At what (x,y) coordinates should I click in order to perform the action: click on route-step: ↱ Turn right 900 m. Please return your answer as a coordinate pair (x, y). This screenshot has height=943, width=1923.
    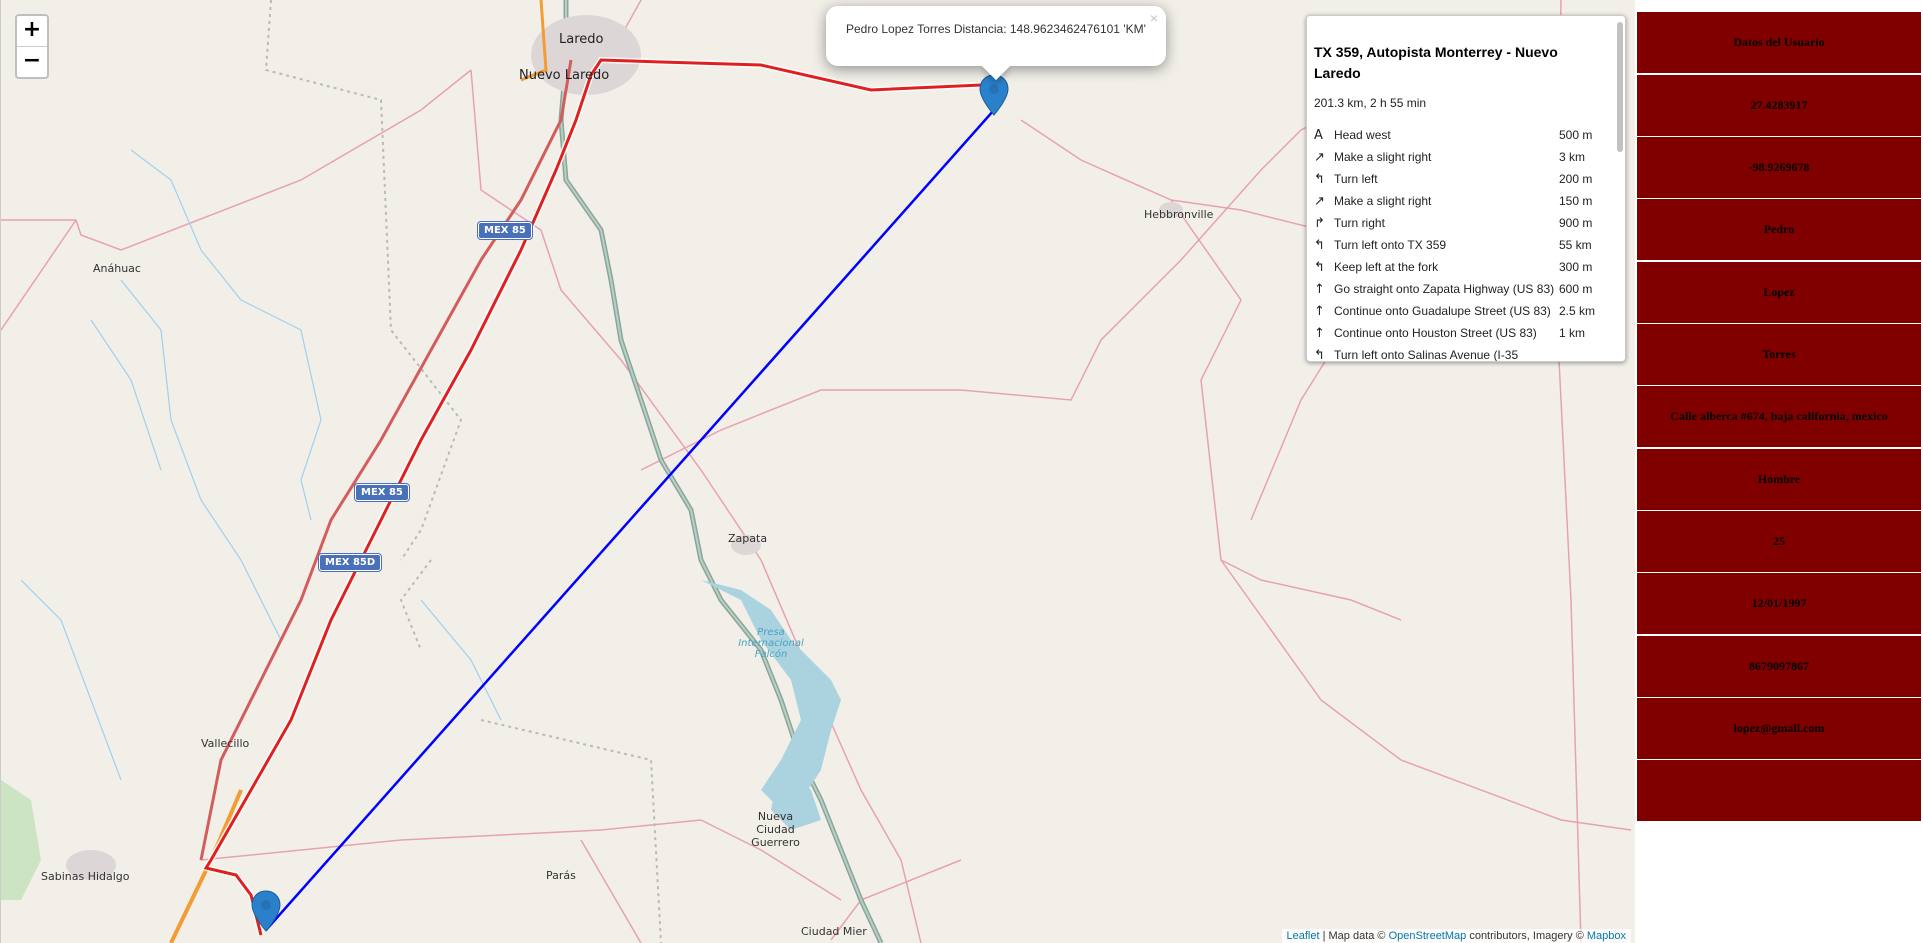
    Looking at the image, I should click on (1454, 223).